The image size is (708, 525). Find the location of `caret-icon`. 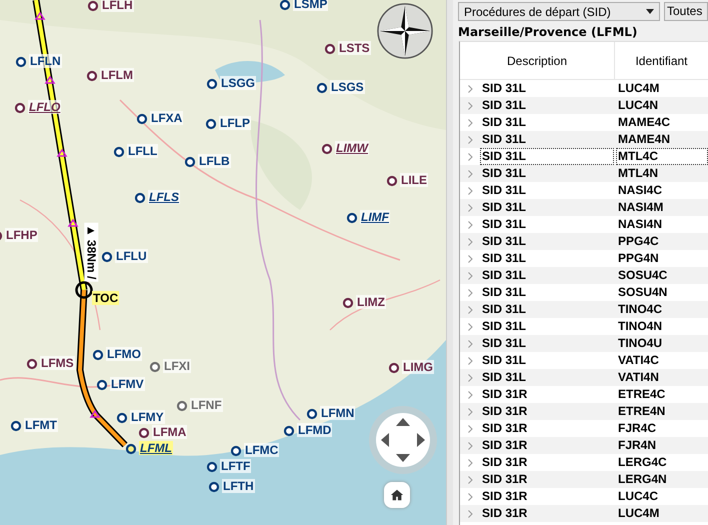

caret-icon is located at coordinates (650, 11).